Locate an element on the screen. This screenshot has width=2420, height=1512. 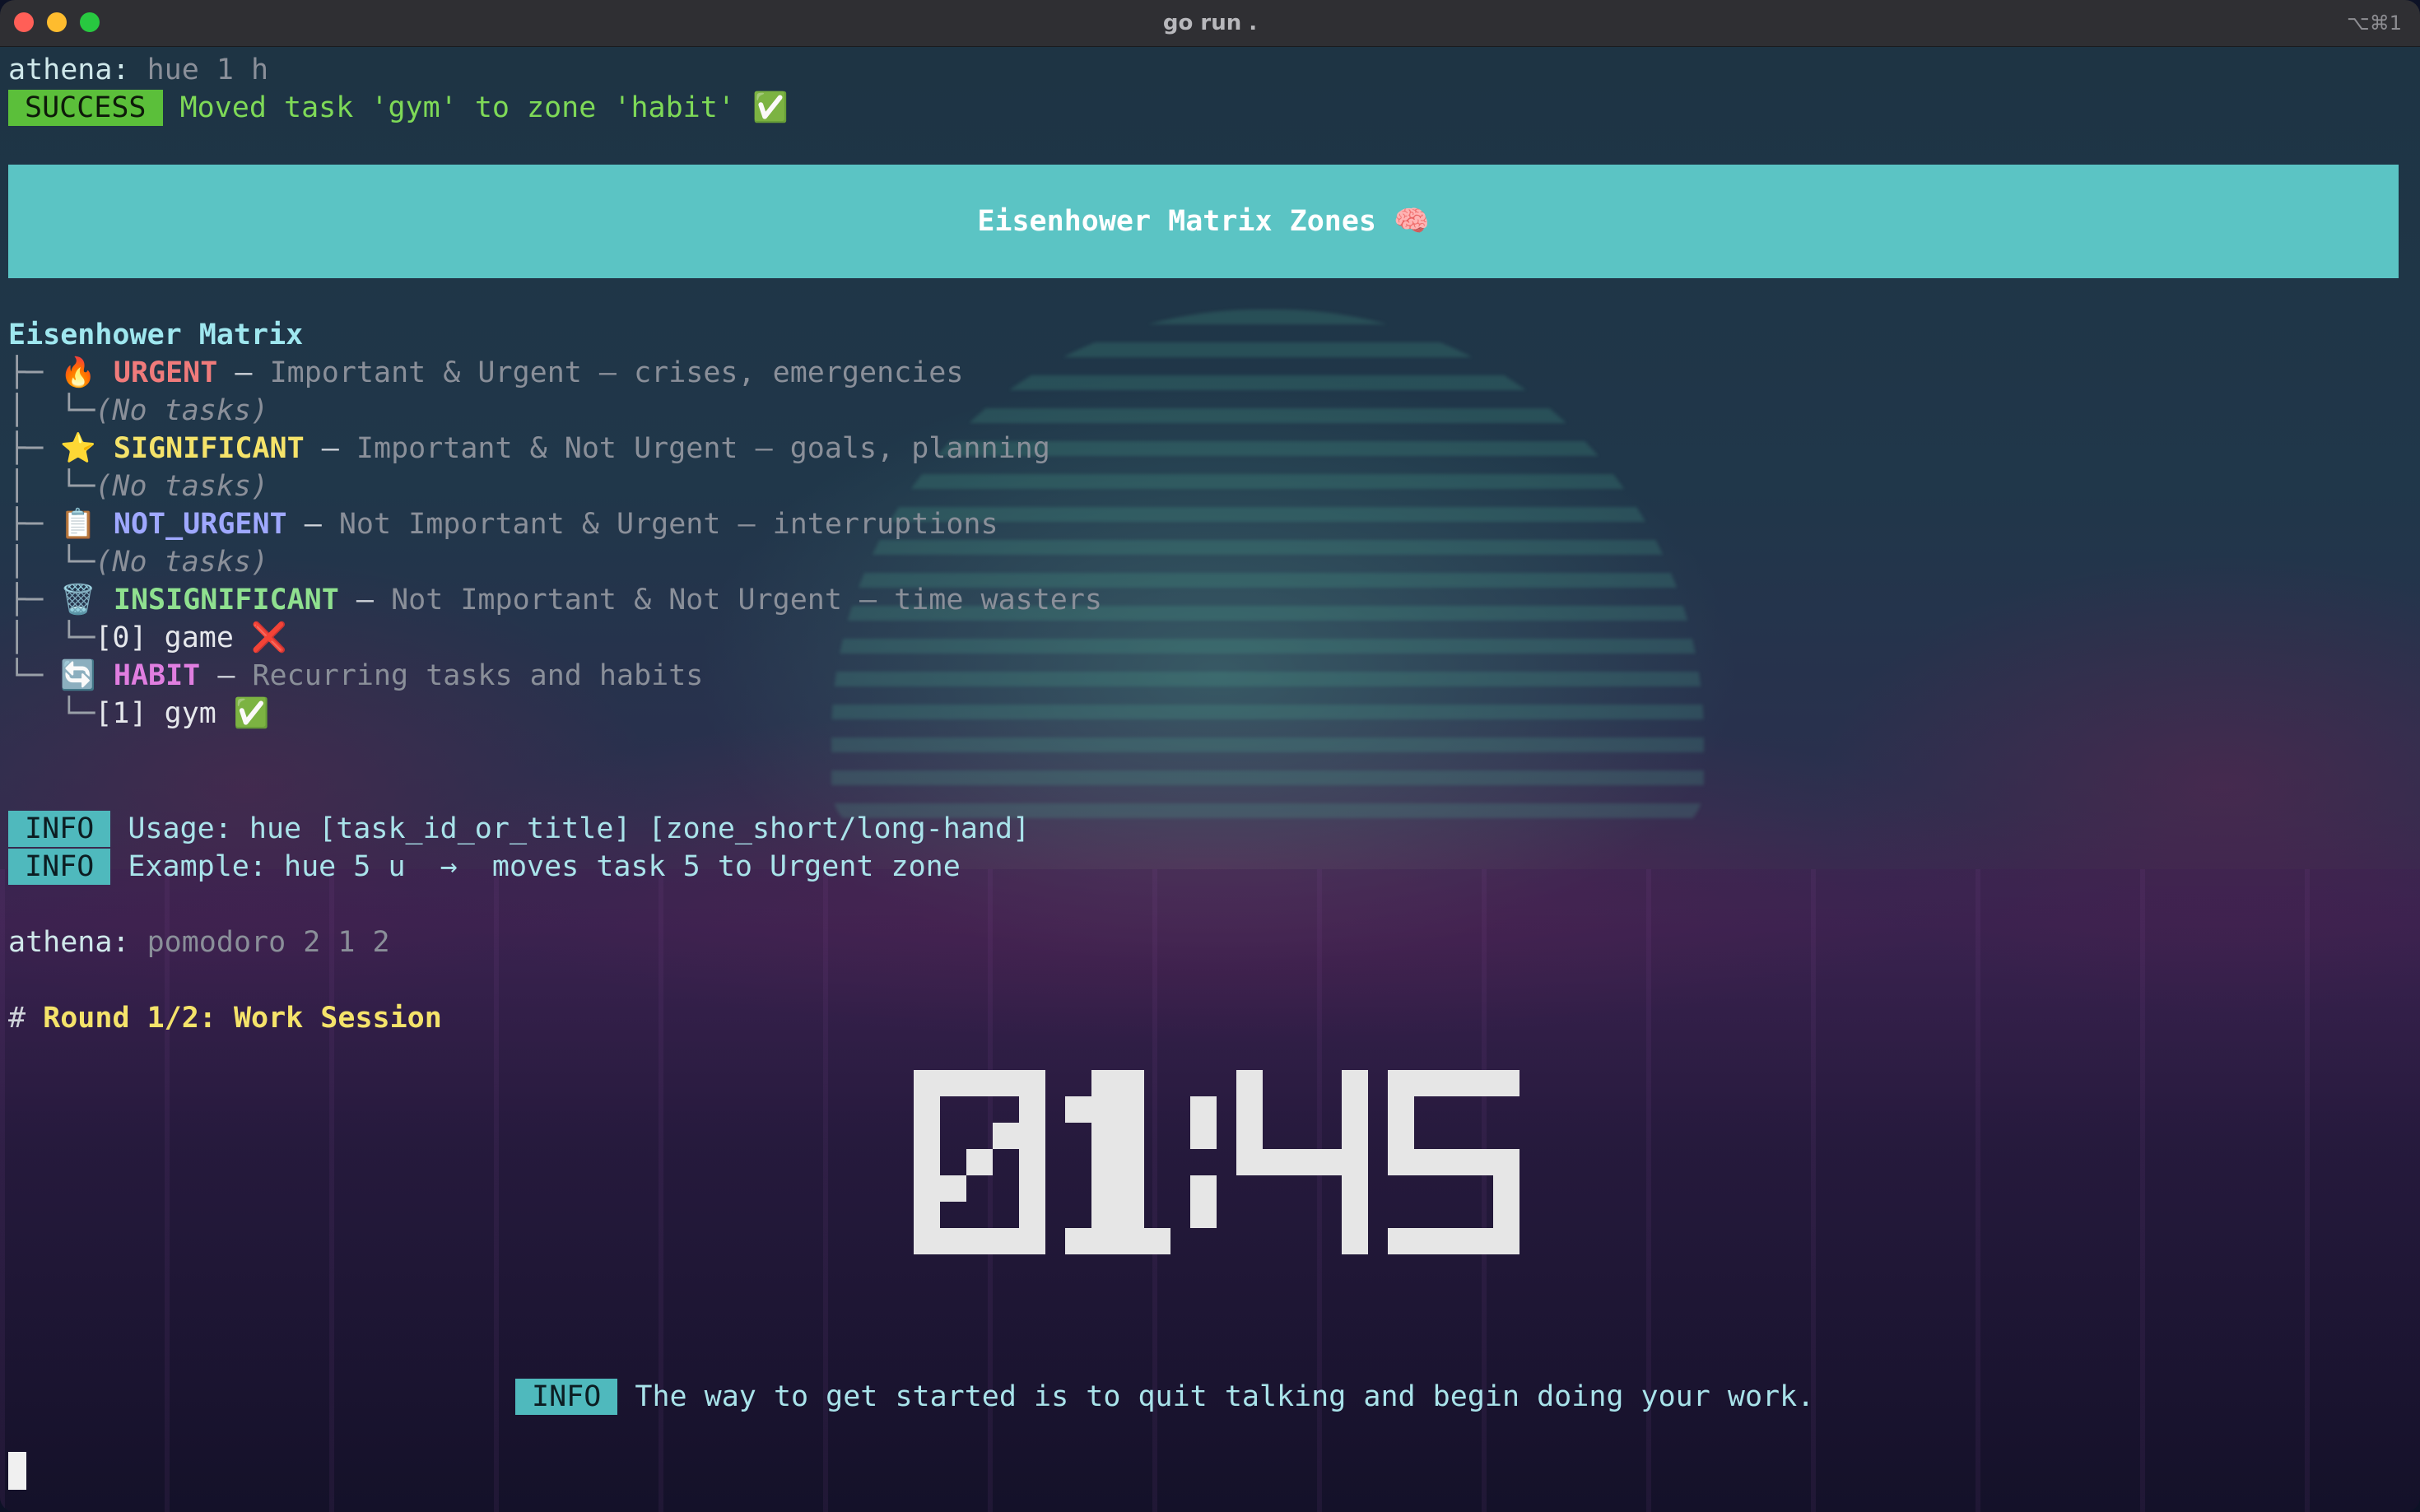
zone-name-significant: SIGNIFICANT is located at coordinates (209, 449).